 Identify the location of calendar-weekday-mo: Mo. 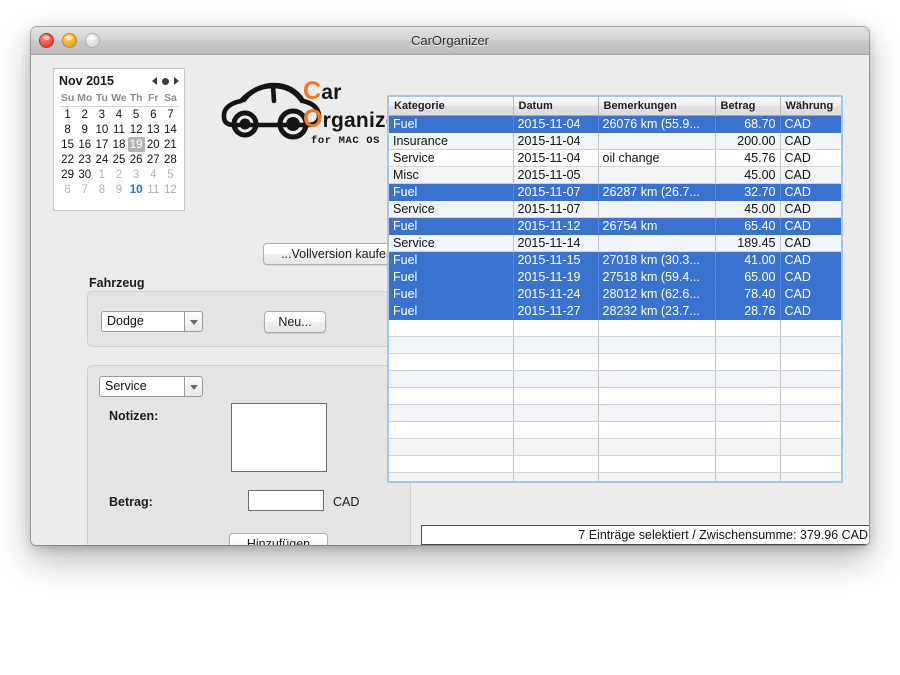
(85, 99).